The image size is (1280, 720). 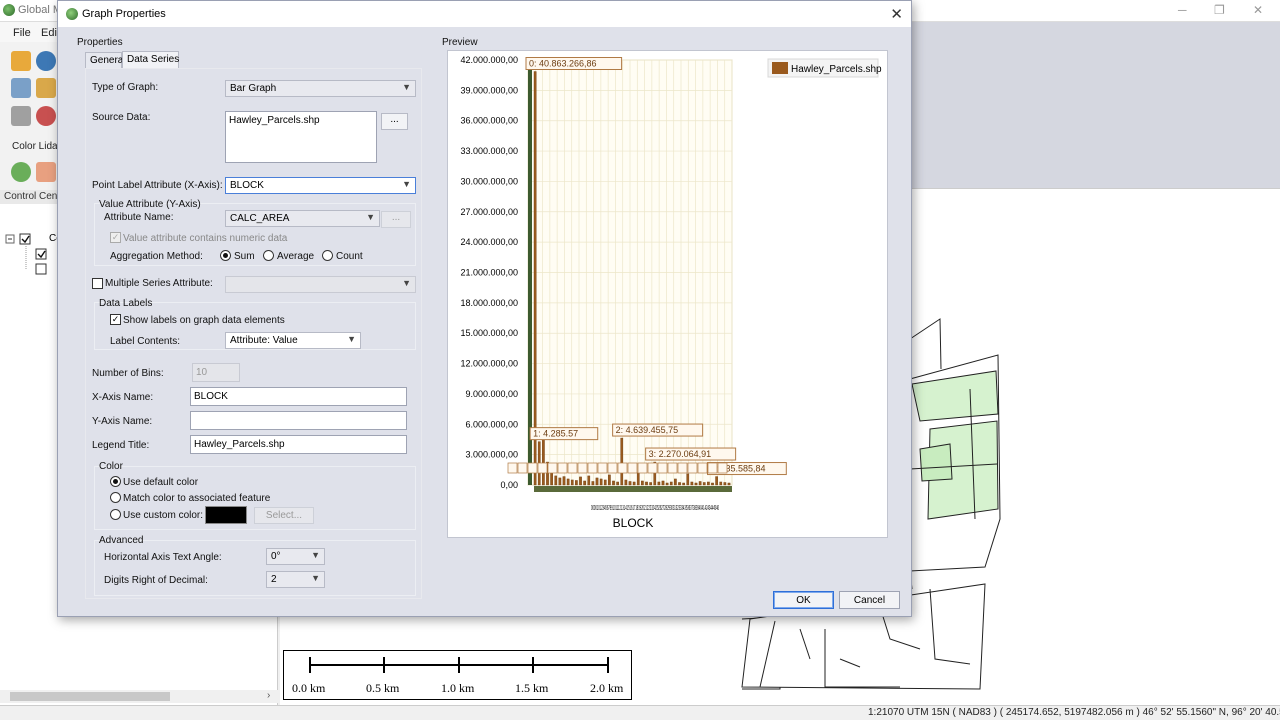 What do you see at coordinates (1219, 10) in the screenshot?
I see `maximize-icon: ❐` at bounding box center [1219, 10].